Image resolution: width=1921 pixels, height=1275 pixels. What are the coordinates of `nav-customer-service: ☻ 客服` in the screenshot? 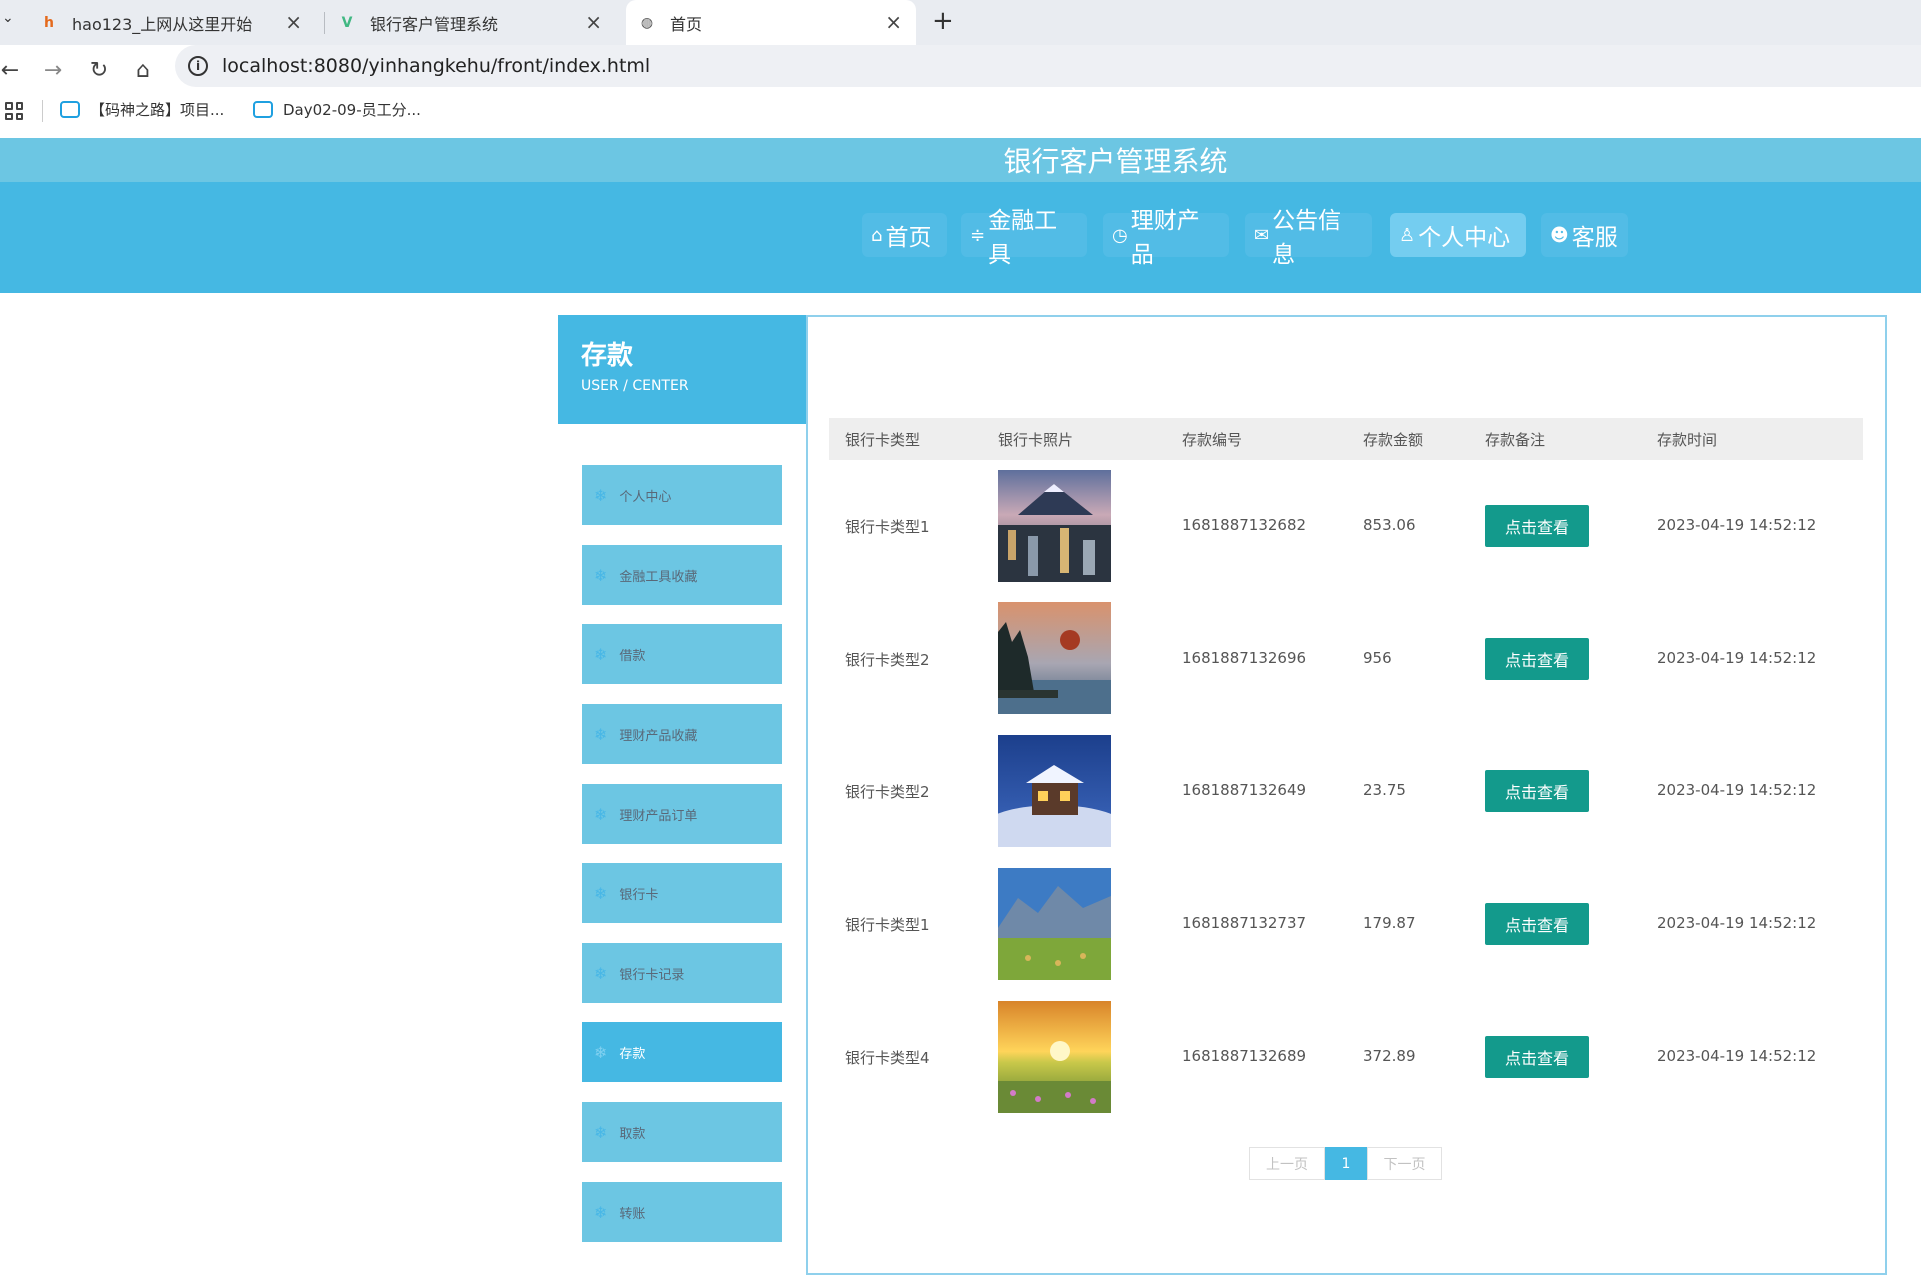 It's located at (1584, 235).